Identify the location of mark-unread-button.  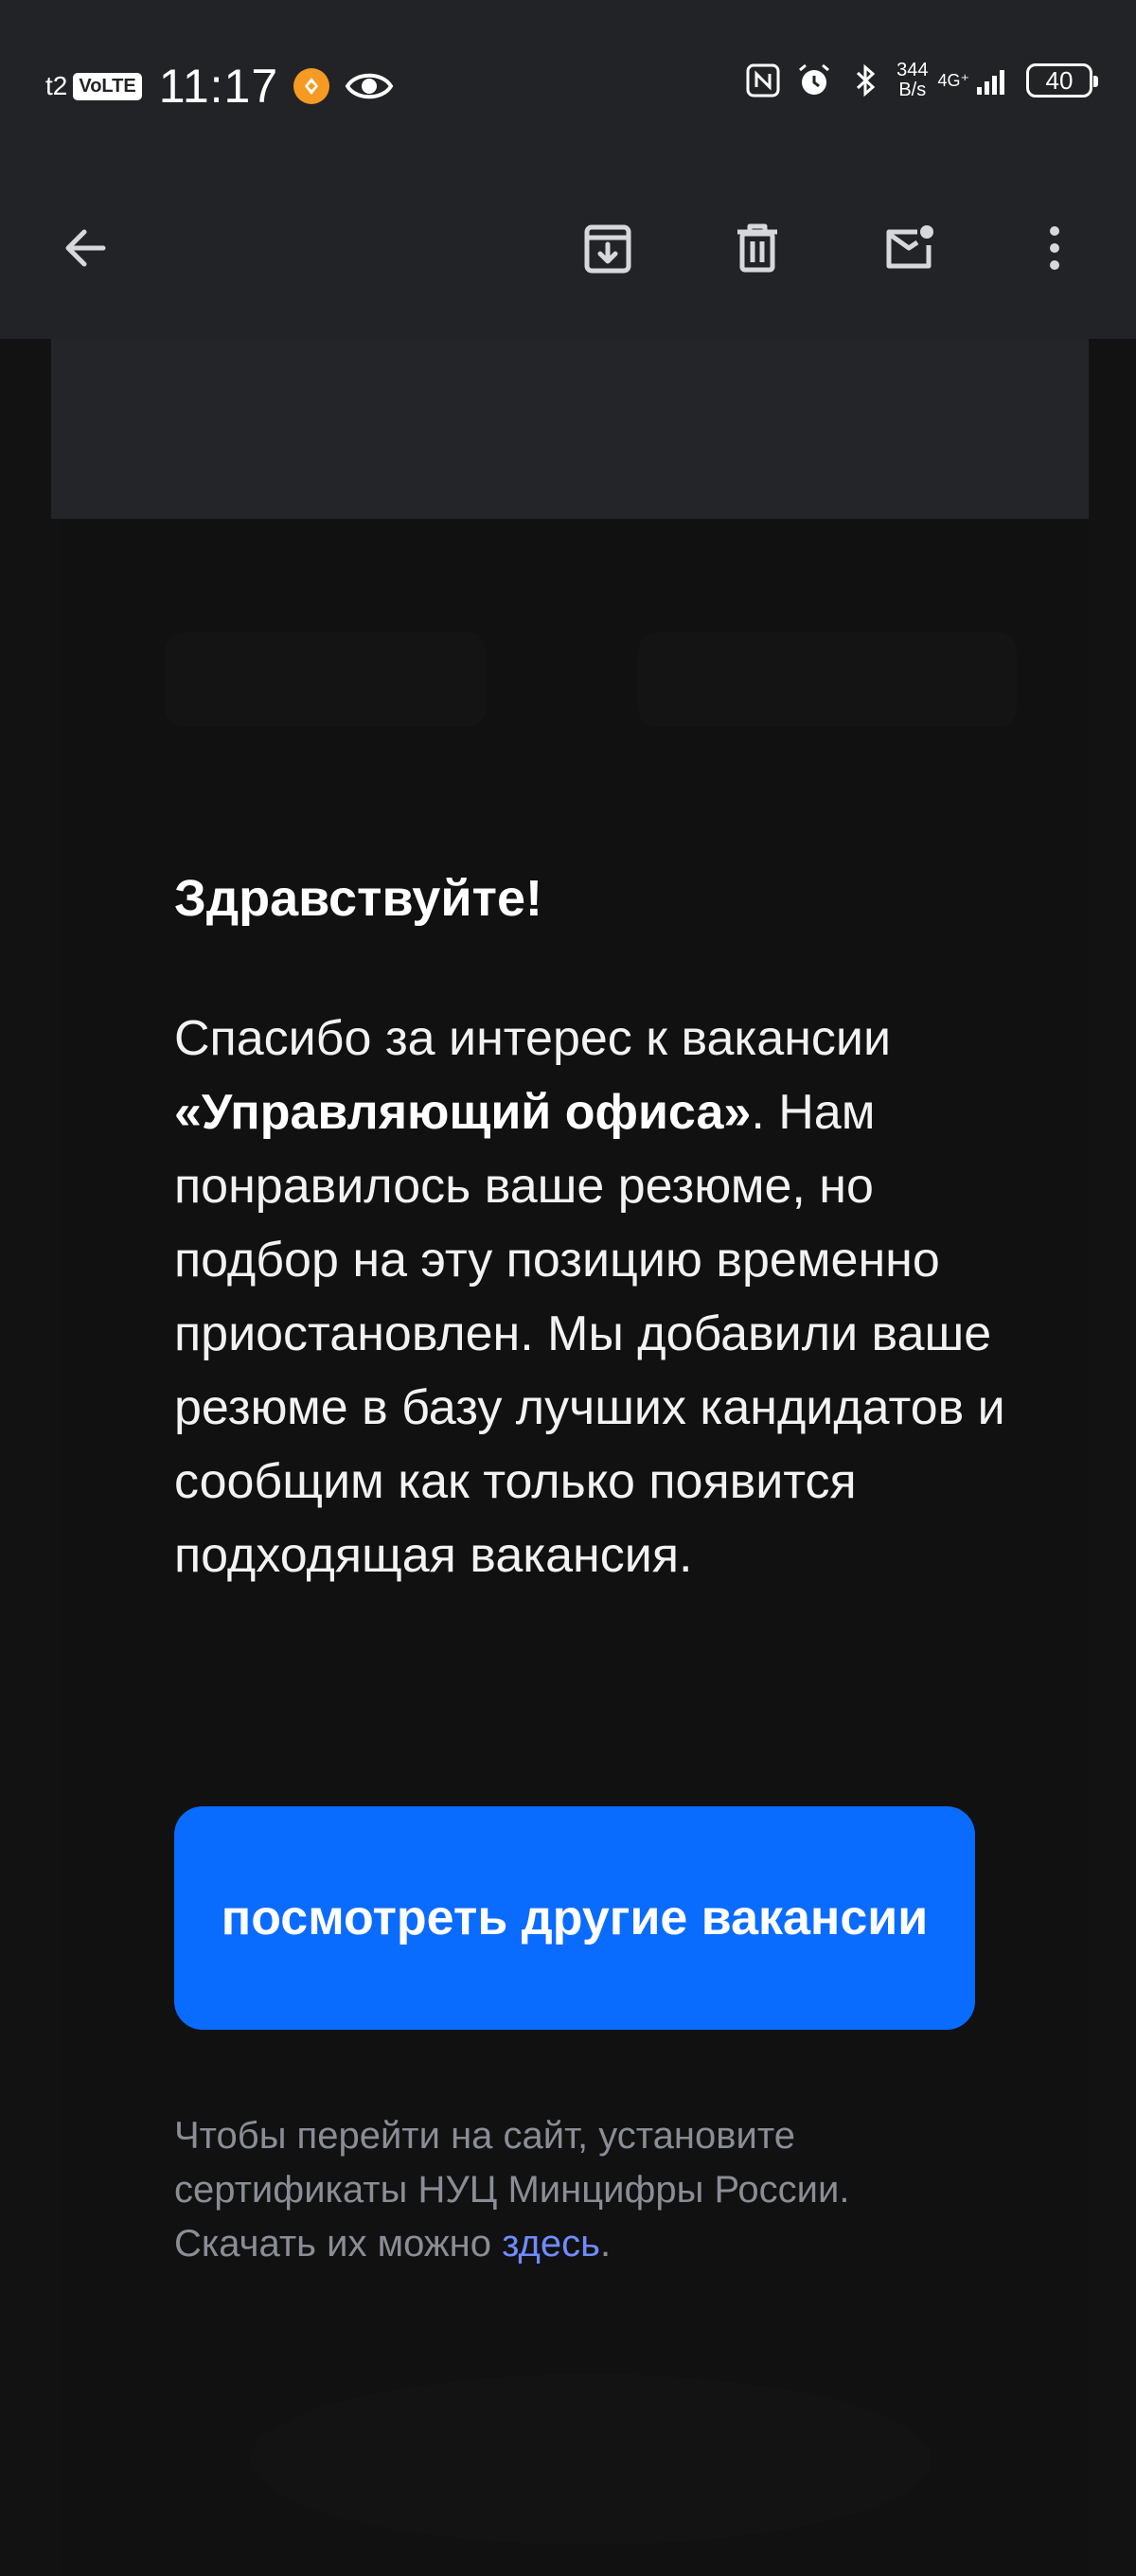
(908, 248).